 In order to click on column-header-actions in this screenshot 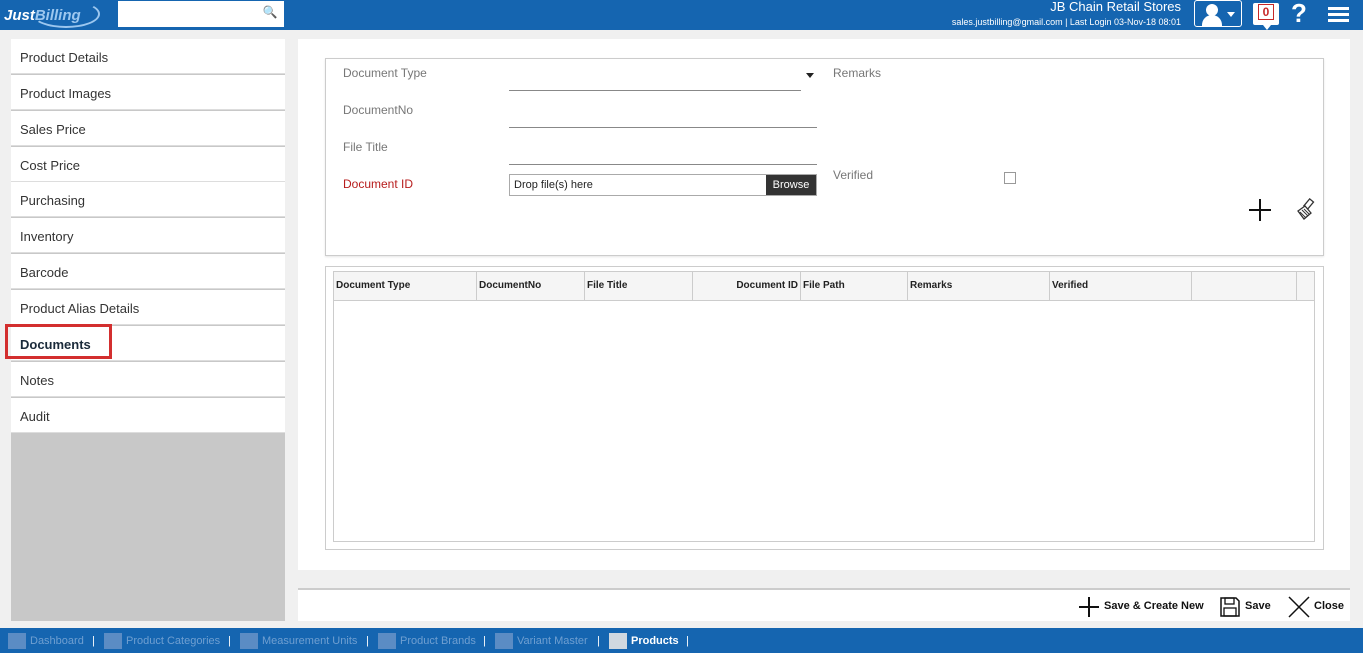, I will do `click(1244, 286)`.